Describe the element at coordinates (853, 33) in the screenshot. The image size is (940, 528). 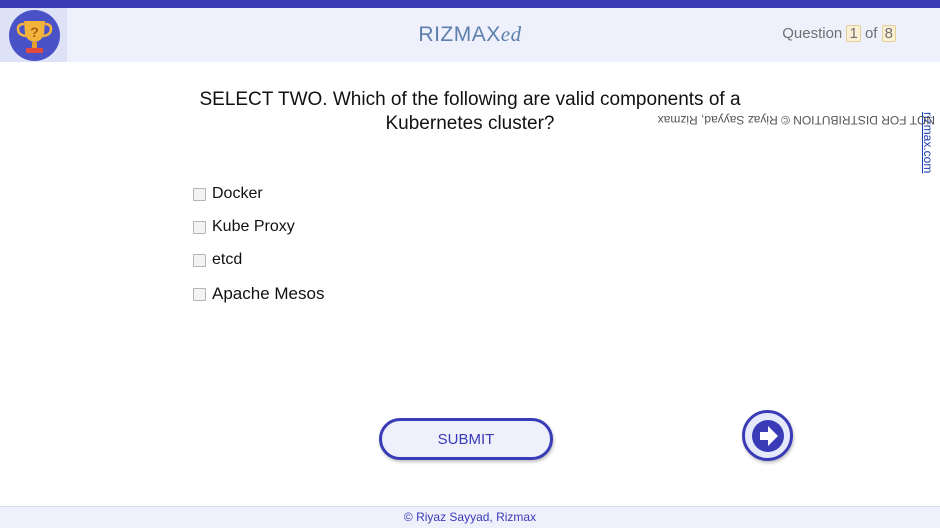
I see `question-current: 1` at that location.